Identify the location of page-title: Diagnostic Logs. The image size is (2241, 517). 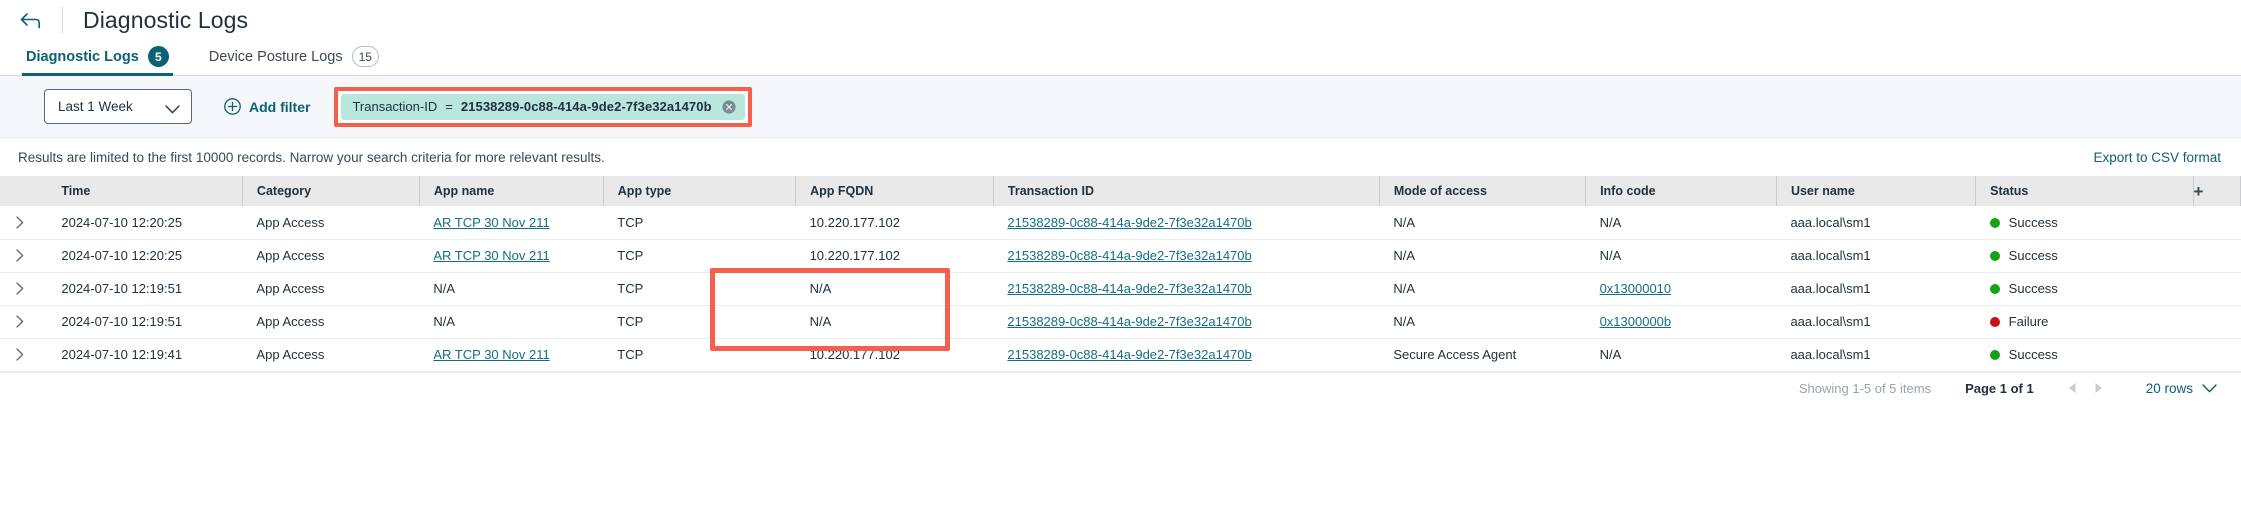
(166, 19).